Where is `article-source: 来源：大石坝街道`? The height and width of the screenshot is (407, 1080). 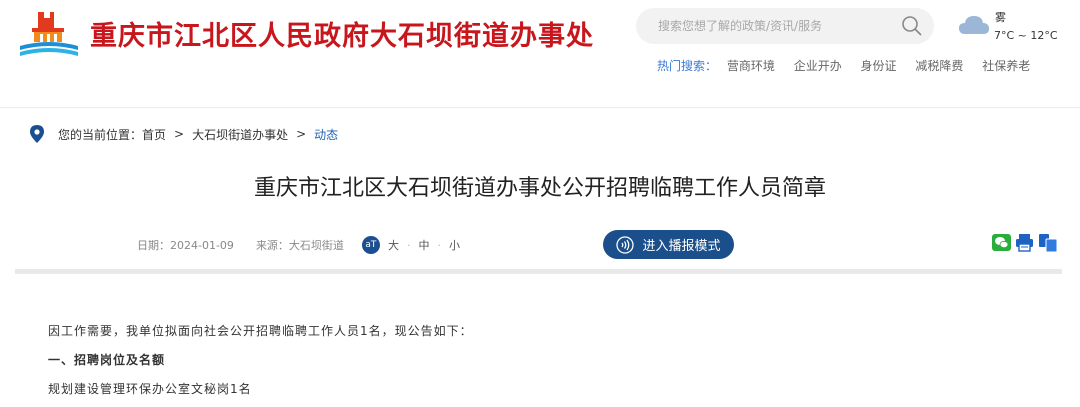 article-source: 来源：大石坝街道 is located at coordinates (299, 245).